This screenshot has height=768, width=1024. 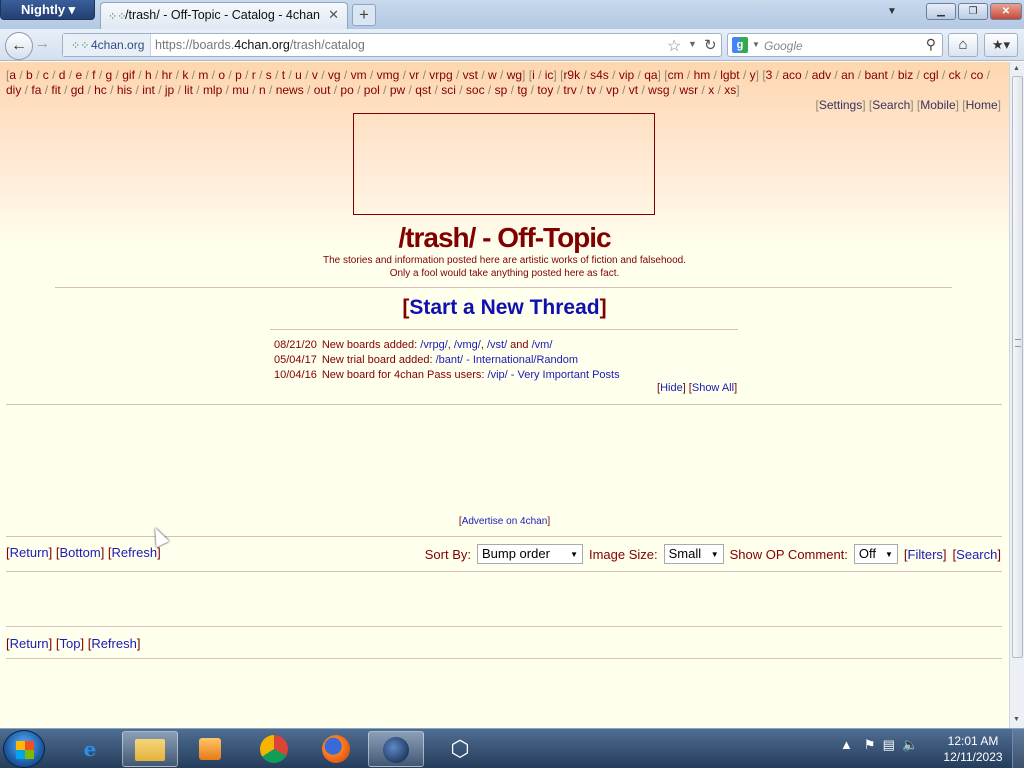 I want to click on minimize-button: ▁, so click(x=941, y=11).